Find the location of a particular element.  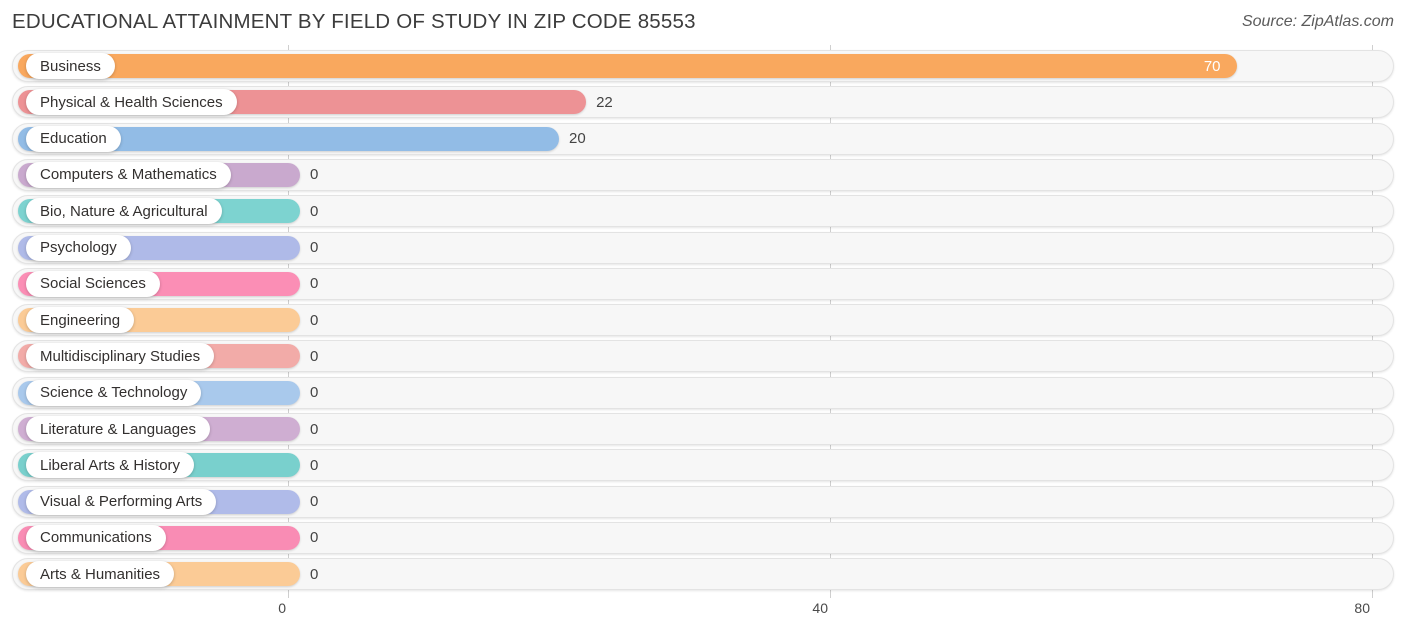

category-label: Computers & Mathematics is located at coordinates (128, 175).